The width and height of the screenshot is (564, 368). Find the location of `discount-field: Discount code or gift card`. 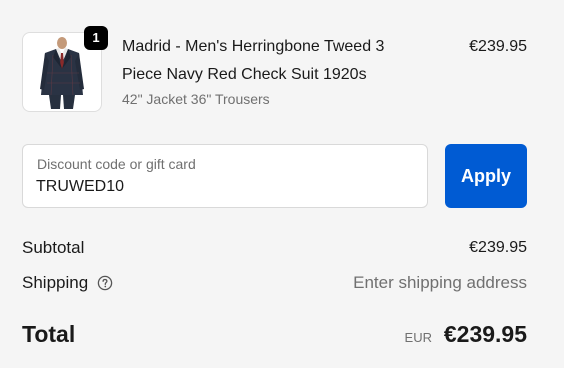

discount-field: Discount code or gift card is located at coordinates (225, 176).